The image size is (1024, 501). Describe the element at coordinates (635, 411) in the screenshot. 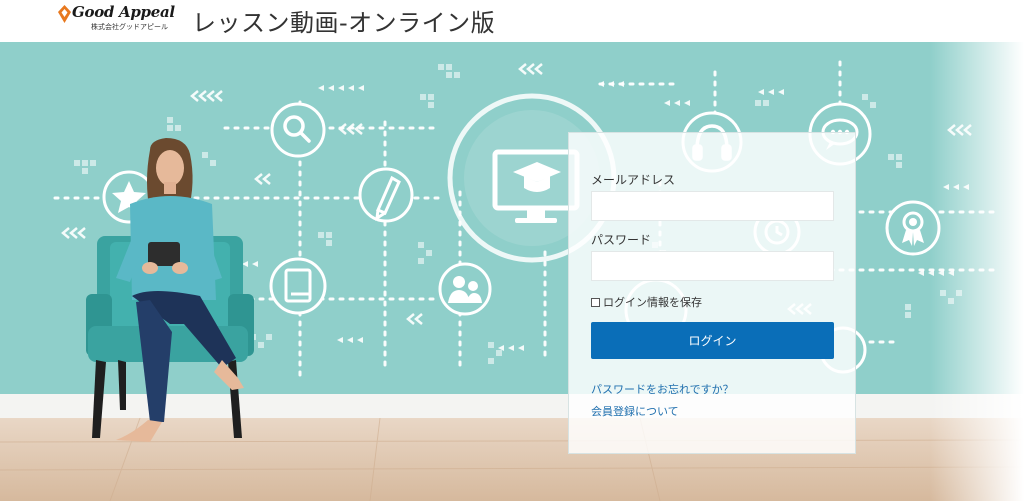

I see `register-info-link: 会員登録について` at that location.